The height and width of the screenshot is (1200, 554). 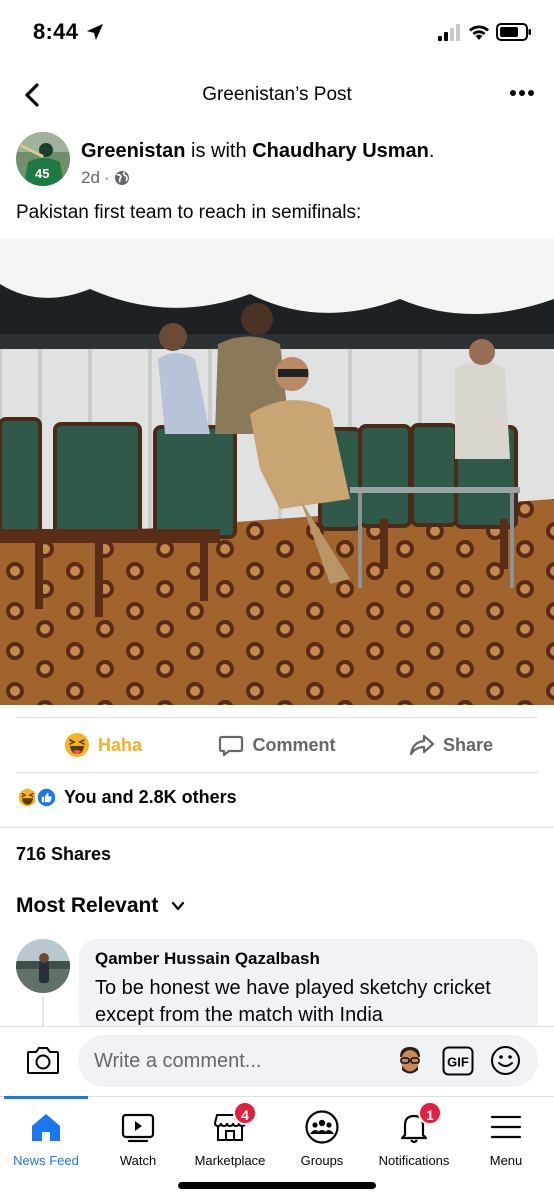 I want to click on commenter-photo-image, so click(x=43, y=966).